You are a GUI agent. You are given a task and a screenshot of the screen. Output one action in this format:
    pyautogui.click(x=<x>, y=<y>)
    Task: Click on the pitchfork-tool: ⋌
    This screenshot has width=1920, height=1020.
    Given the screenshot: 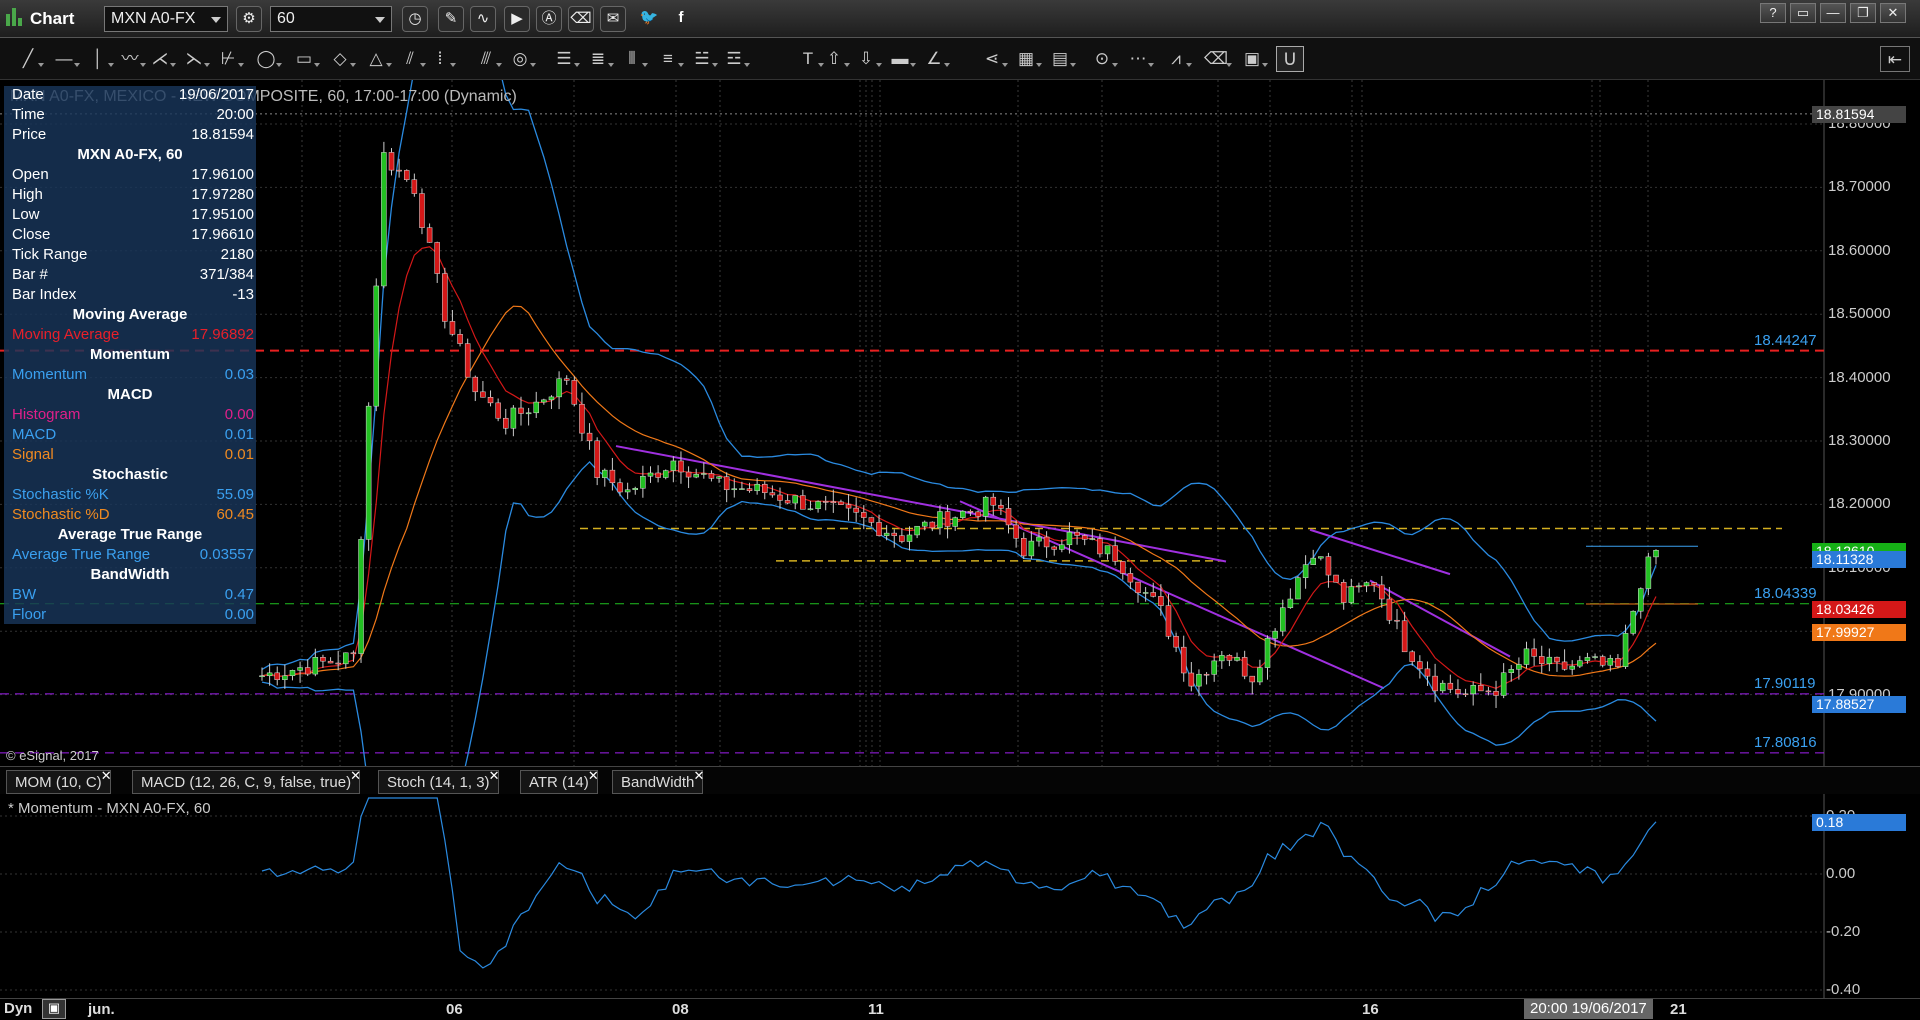 What is the action you would take?
    pyautogui.click(x=161, y=59)
    